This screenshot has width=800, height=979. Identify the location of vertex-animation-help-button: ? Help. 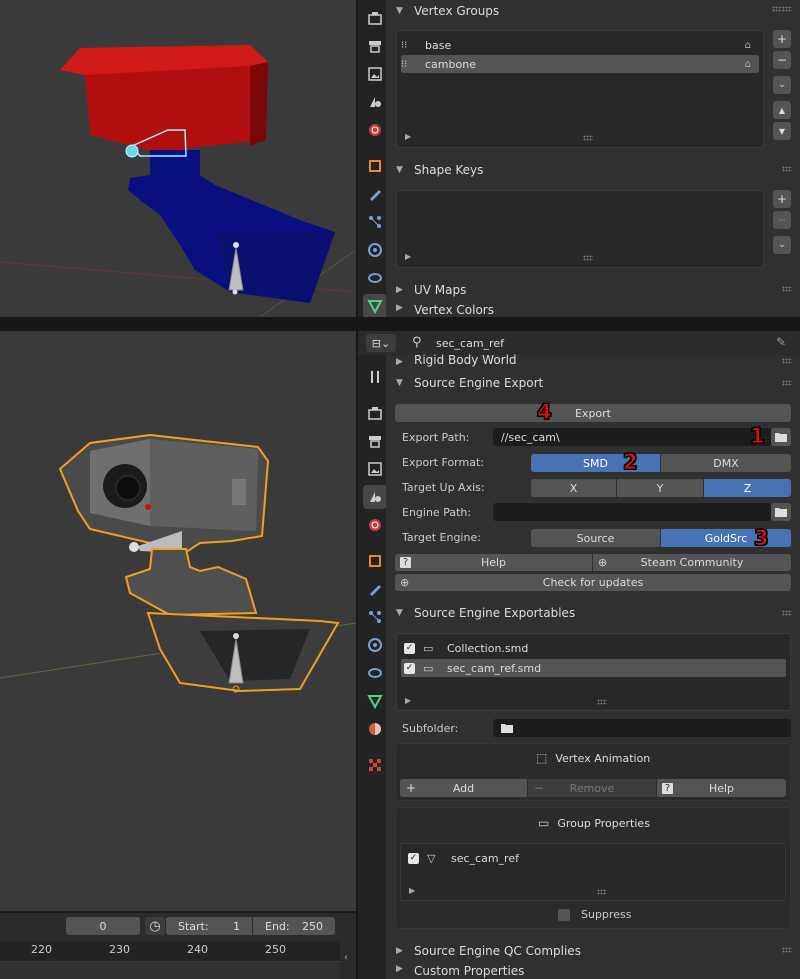
(721, 788).